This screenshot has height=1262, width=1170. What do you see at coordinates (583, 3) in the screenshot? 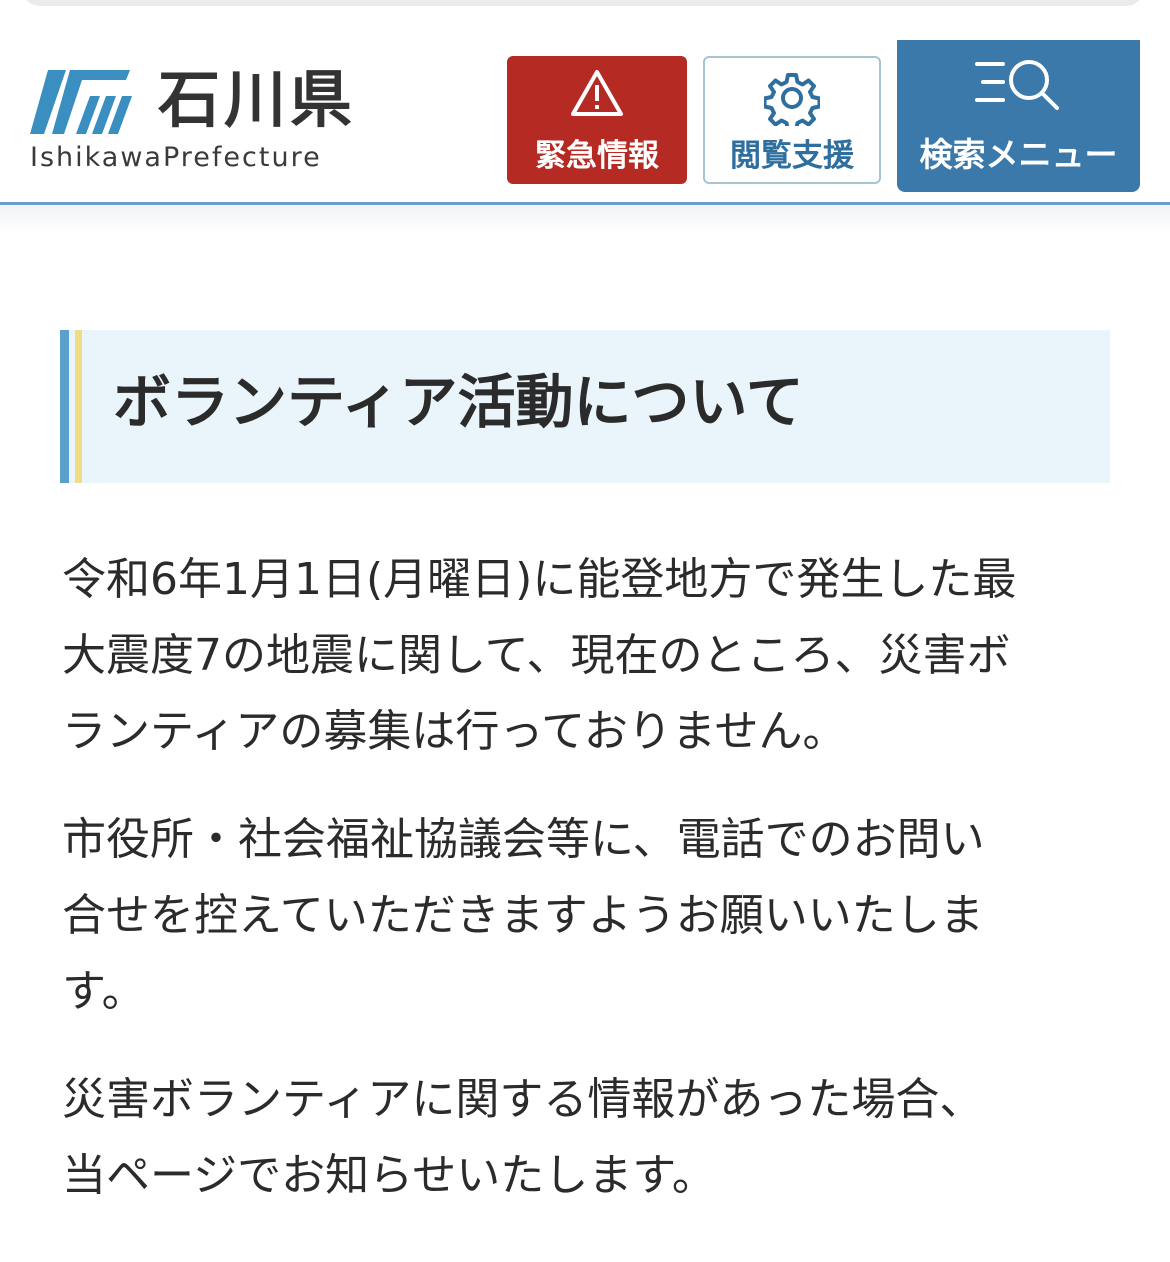
I see `url-field` at bounding box center [583, 3].